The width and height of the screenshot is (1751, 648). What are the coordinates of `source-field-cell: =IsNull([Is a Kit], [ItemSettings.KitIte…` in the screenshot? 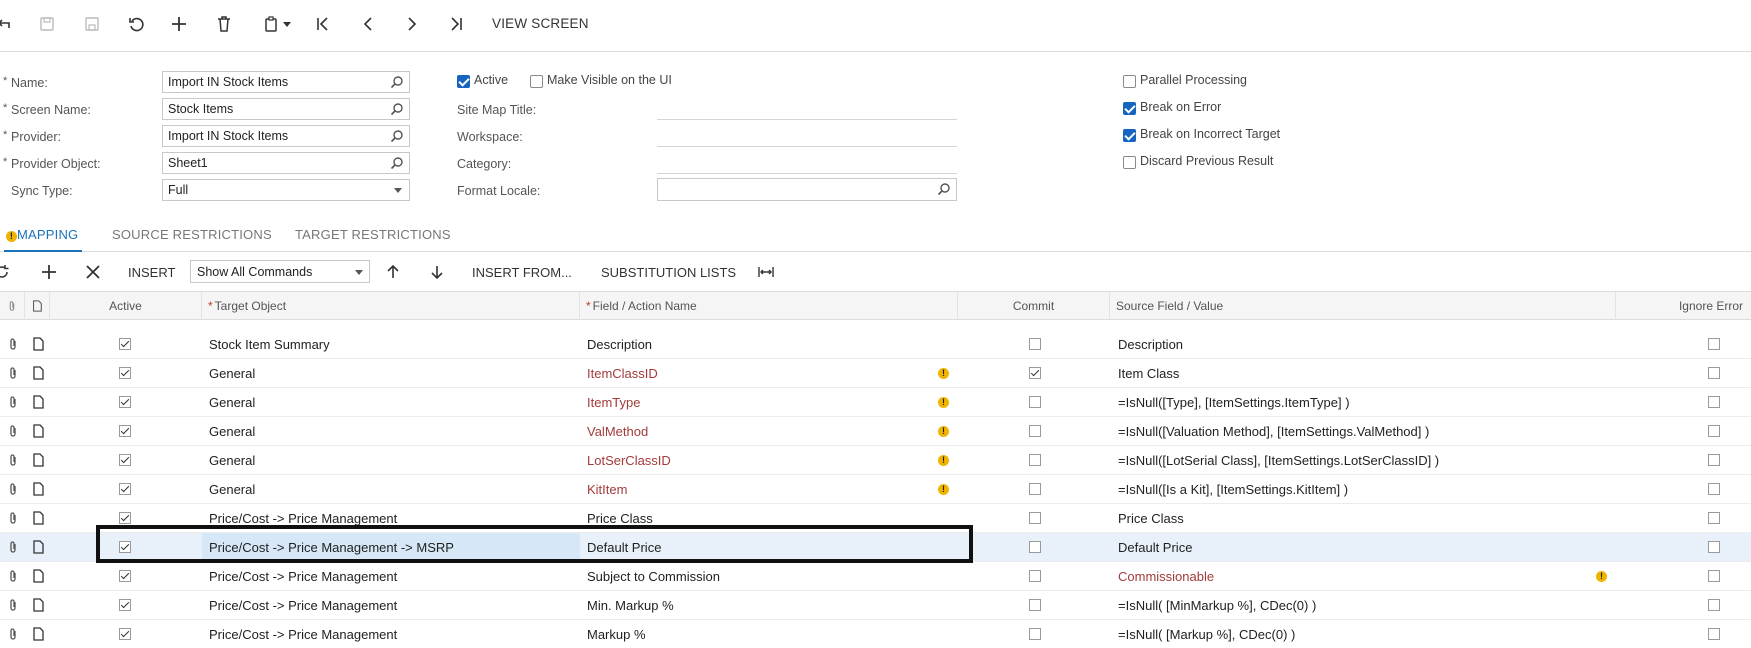 It's located at (1358, 489).